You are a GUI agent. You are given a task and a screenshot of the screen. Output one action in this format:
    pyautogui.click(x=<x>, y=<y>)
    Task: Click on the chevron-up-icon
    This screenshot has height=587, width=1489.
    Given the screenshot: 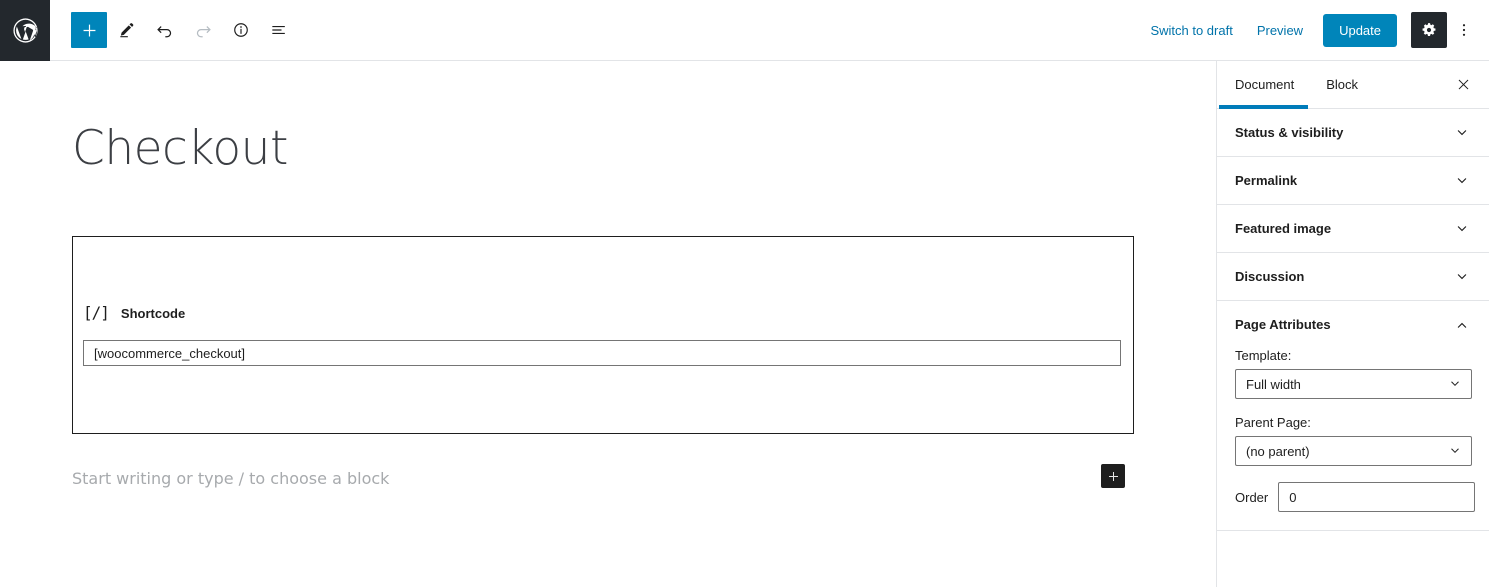 What is the action you would take?
    pyautogui.click(x=1462, y=325)
    